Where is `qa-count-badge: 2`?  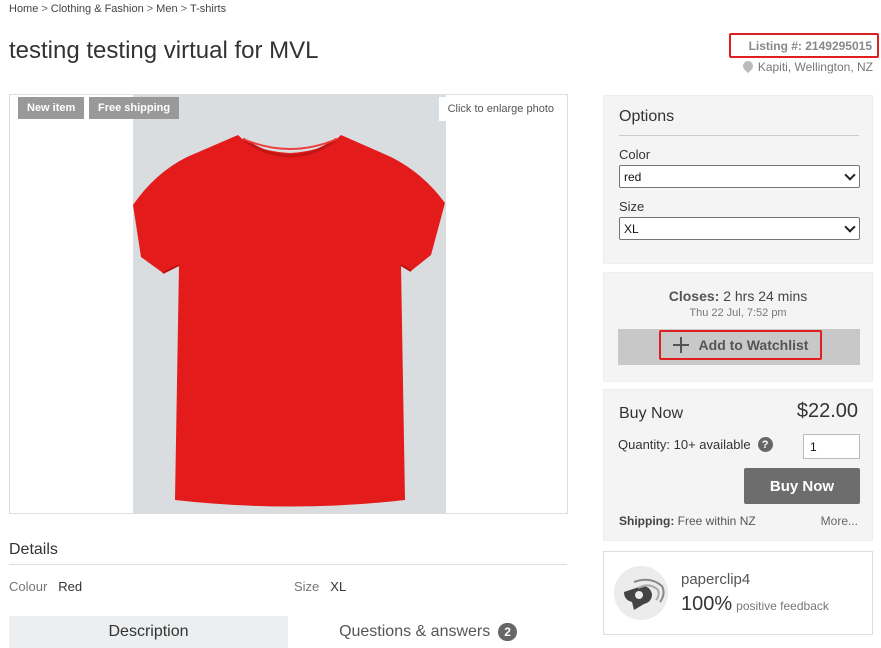 qa-count-badge: 2 is located at coordinates (507, 632).